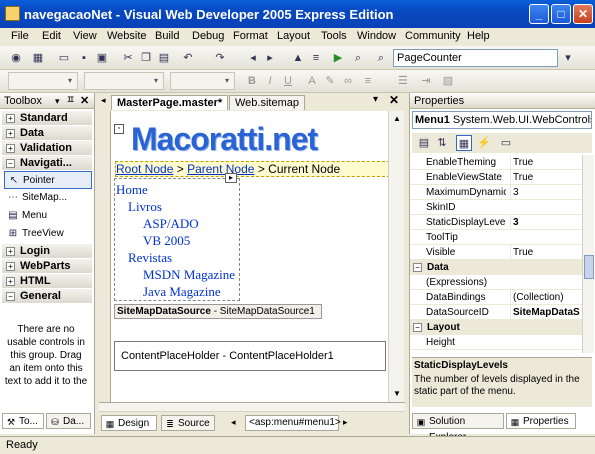 The width and height of the screenshot is (595, 454). What do you see at coordinates (442, 143) in the screenshot?
I see `alphabetical-icon: ⇅` at bounding box center [442, 143].